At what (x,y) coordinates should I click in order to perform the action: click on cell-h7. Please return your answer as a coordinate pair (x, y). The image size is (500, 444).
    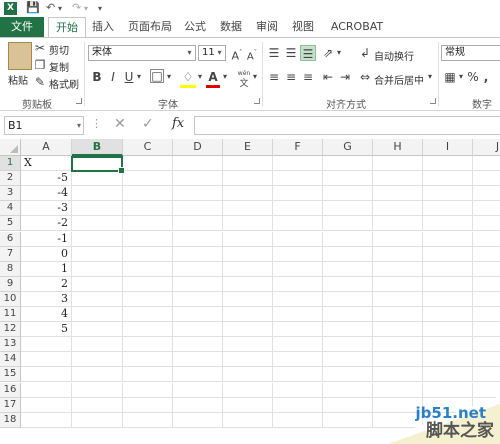
    Looking at the image, I should click on (398, 254).